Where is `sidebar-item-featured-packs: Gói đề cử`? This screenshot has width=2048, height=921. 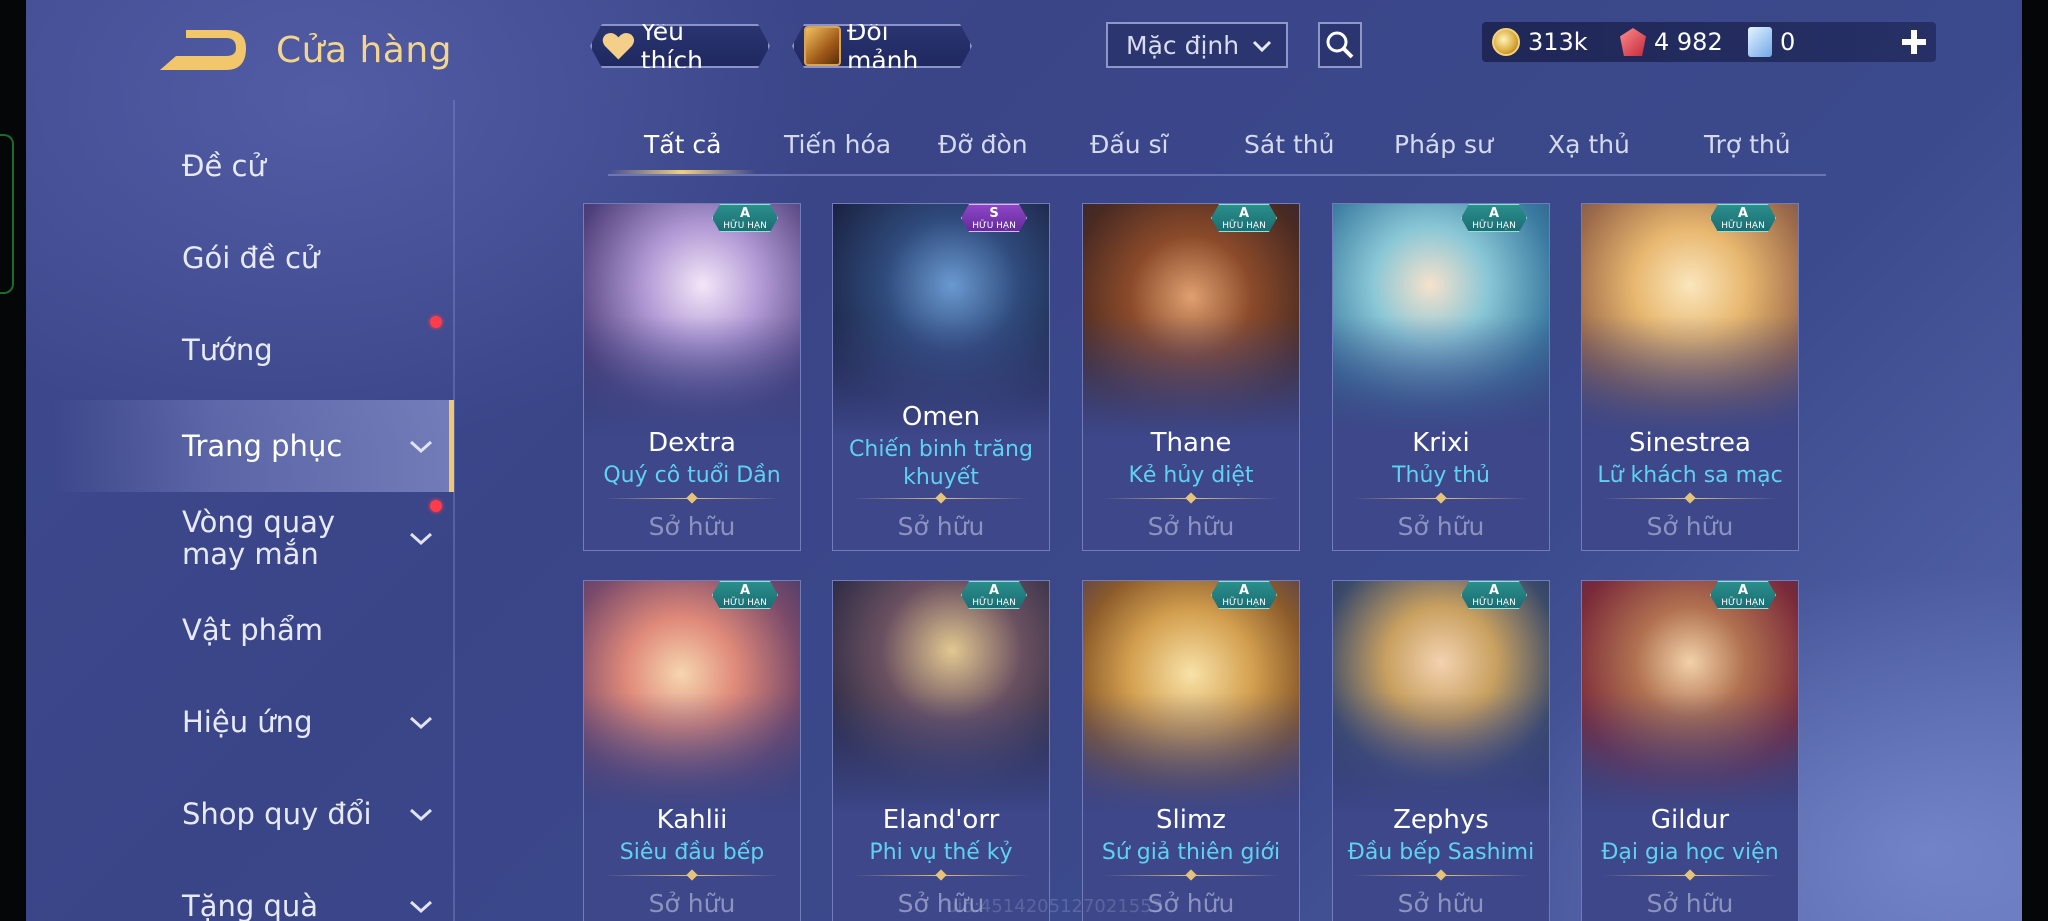
sidebar-item-featured-packs: Gói đề cử is located at coordinates (253, 270).